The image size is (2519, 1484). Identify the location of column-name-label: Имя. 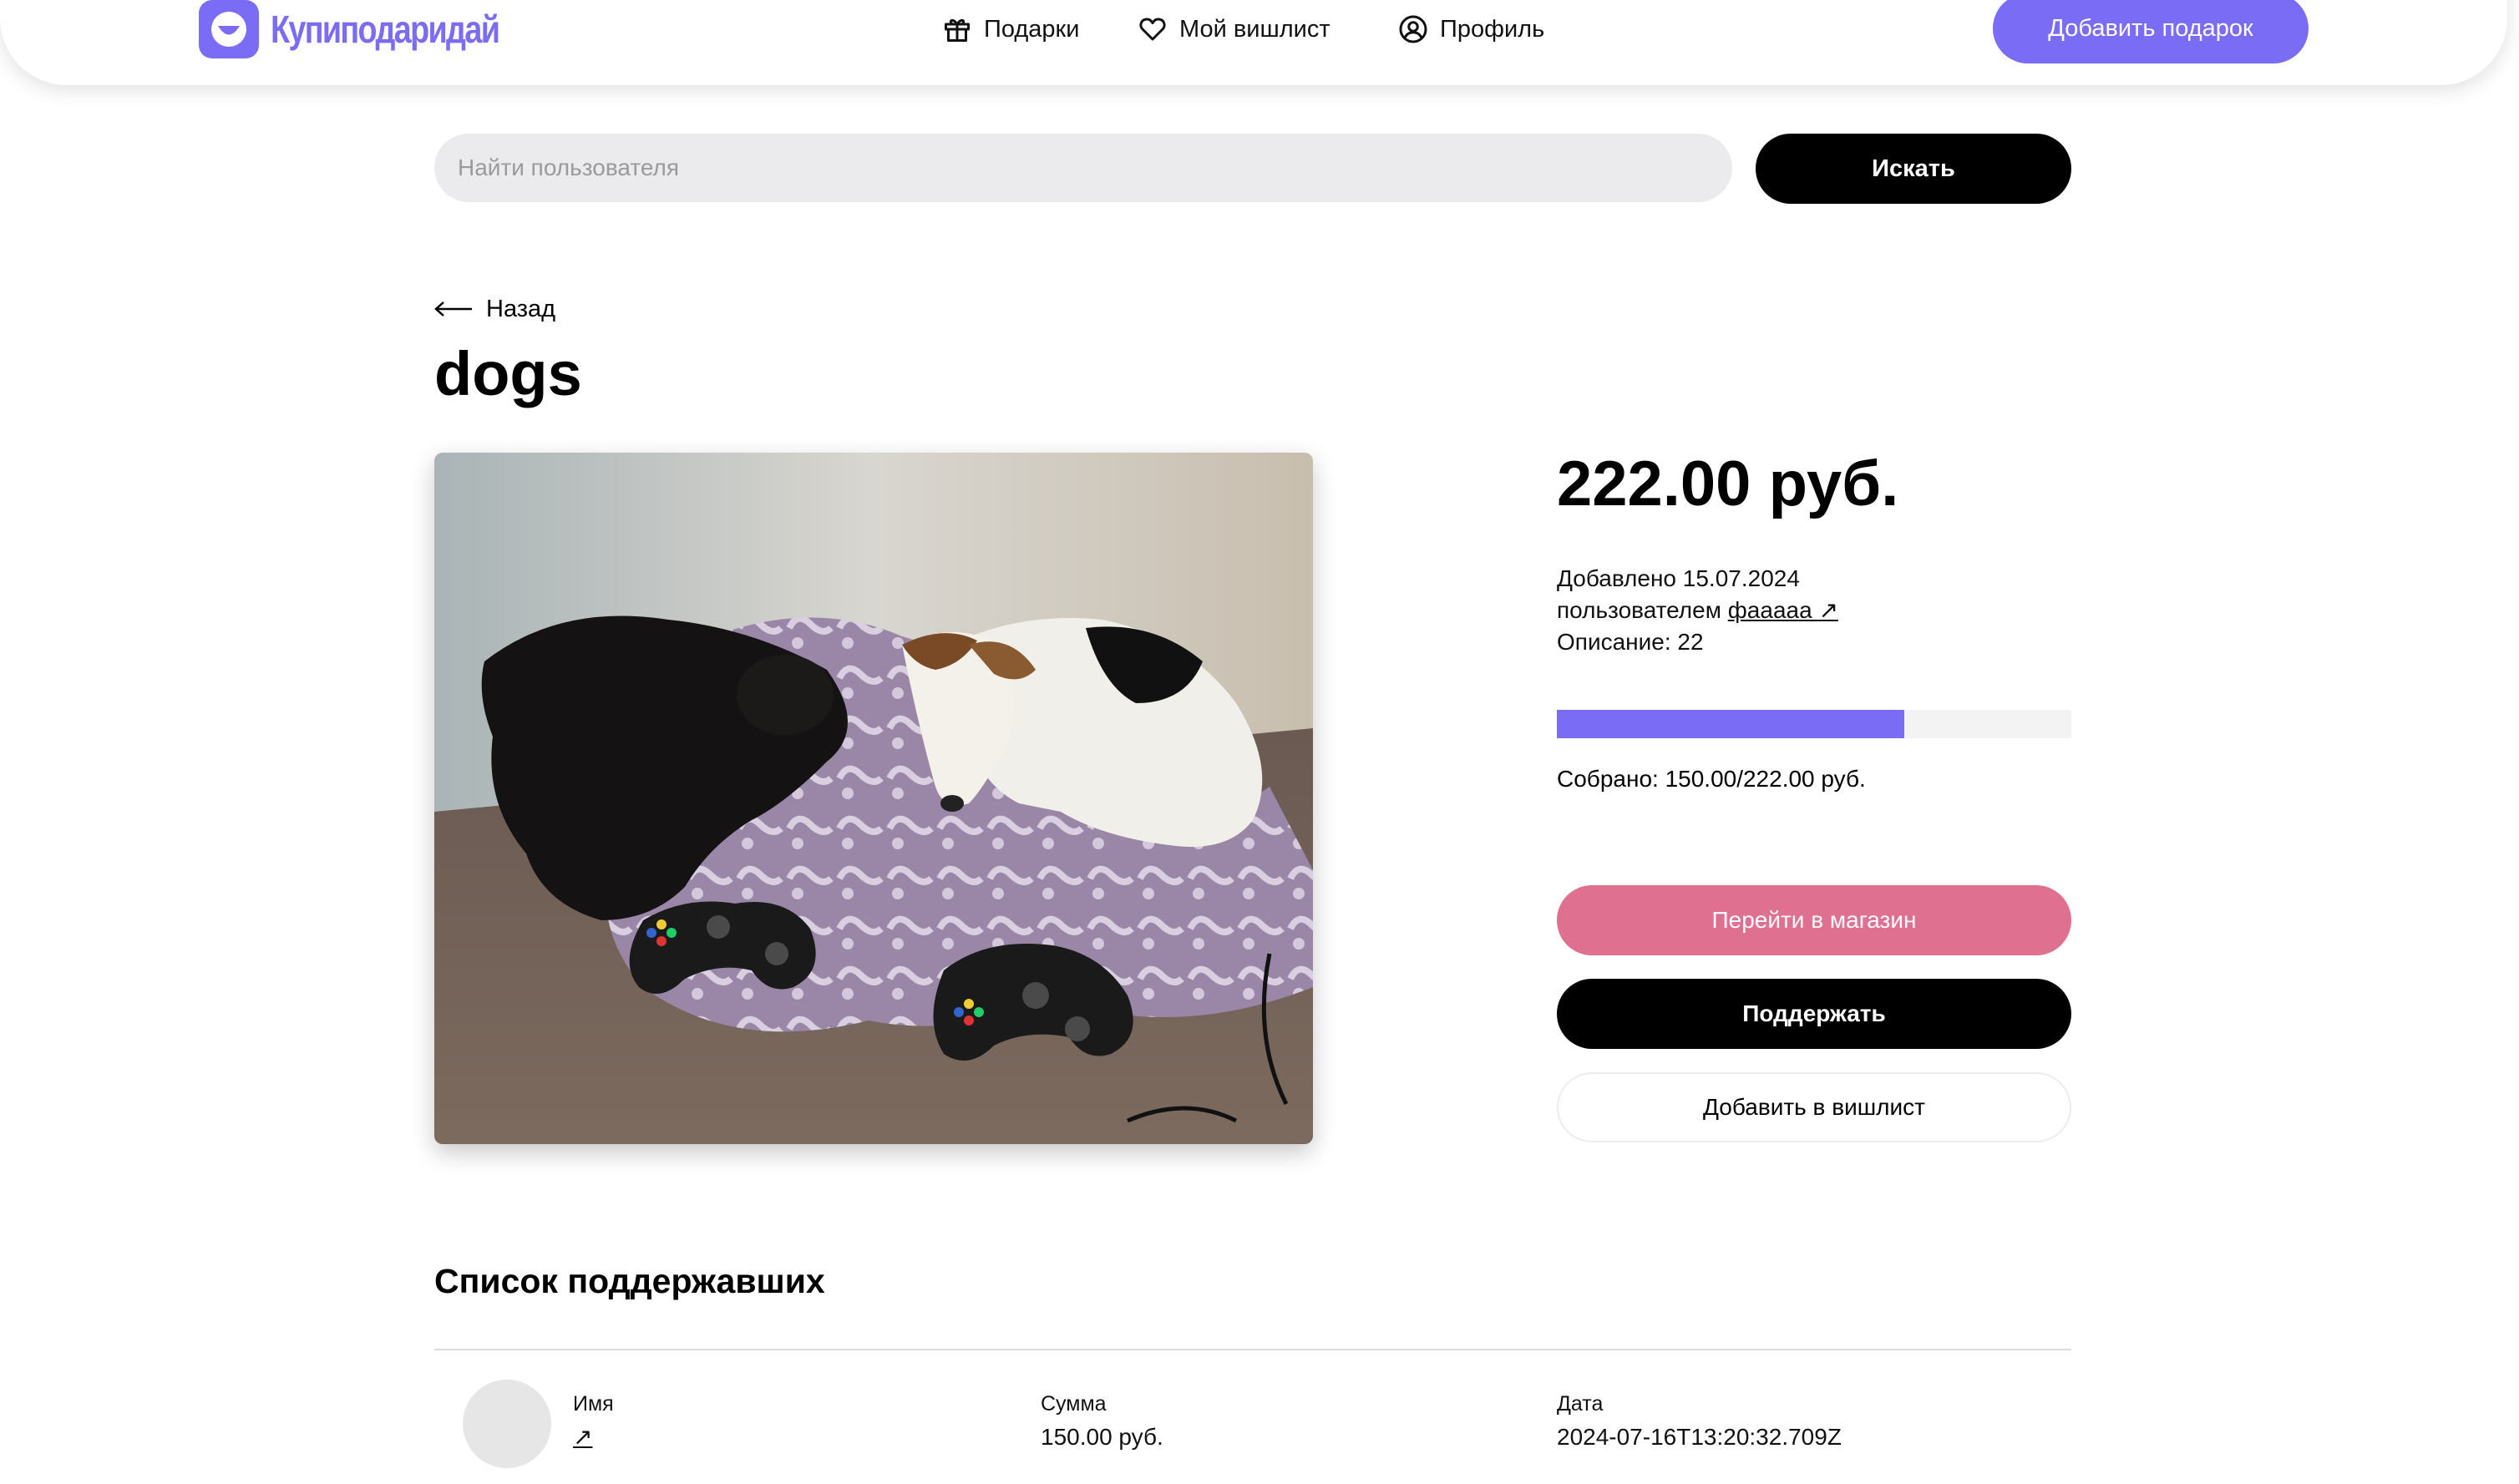
(593, 1404).